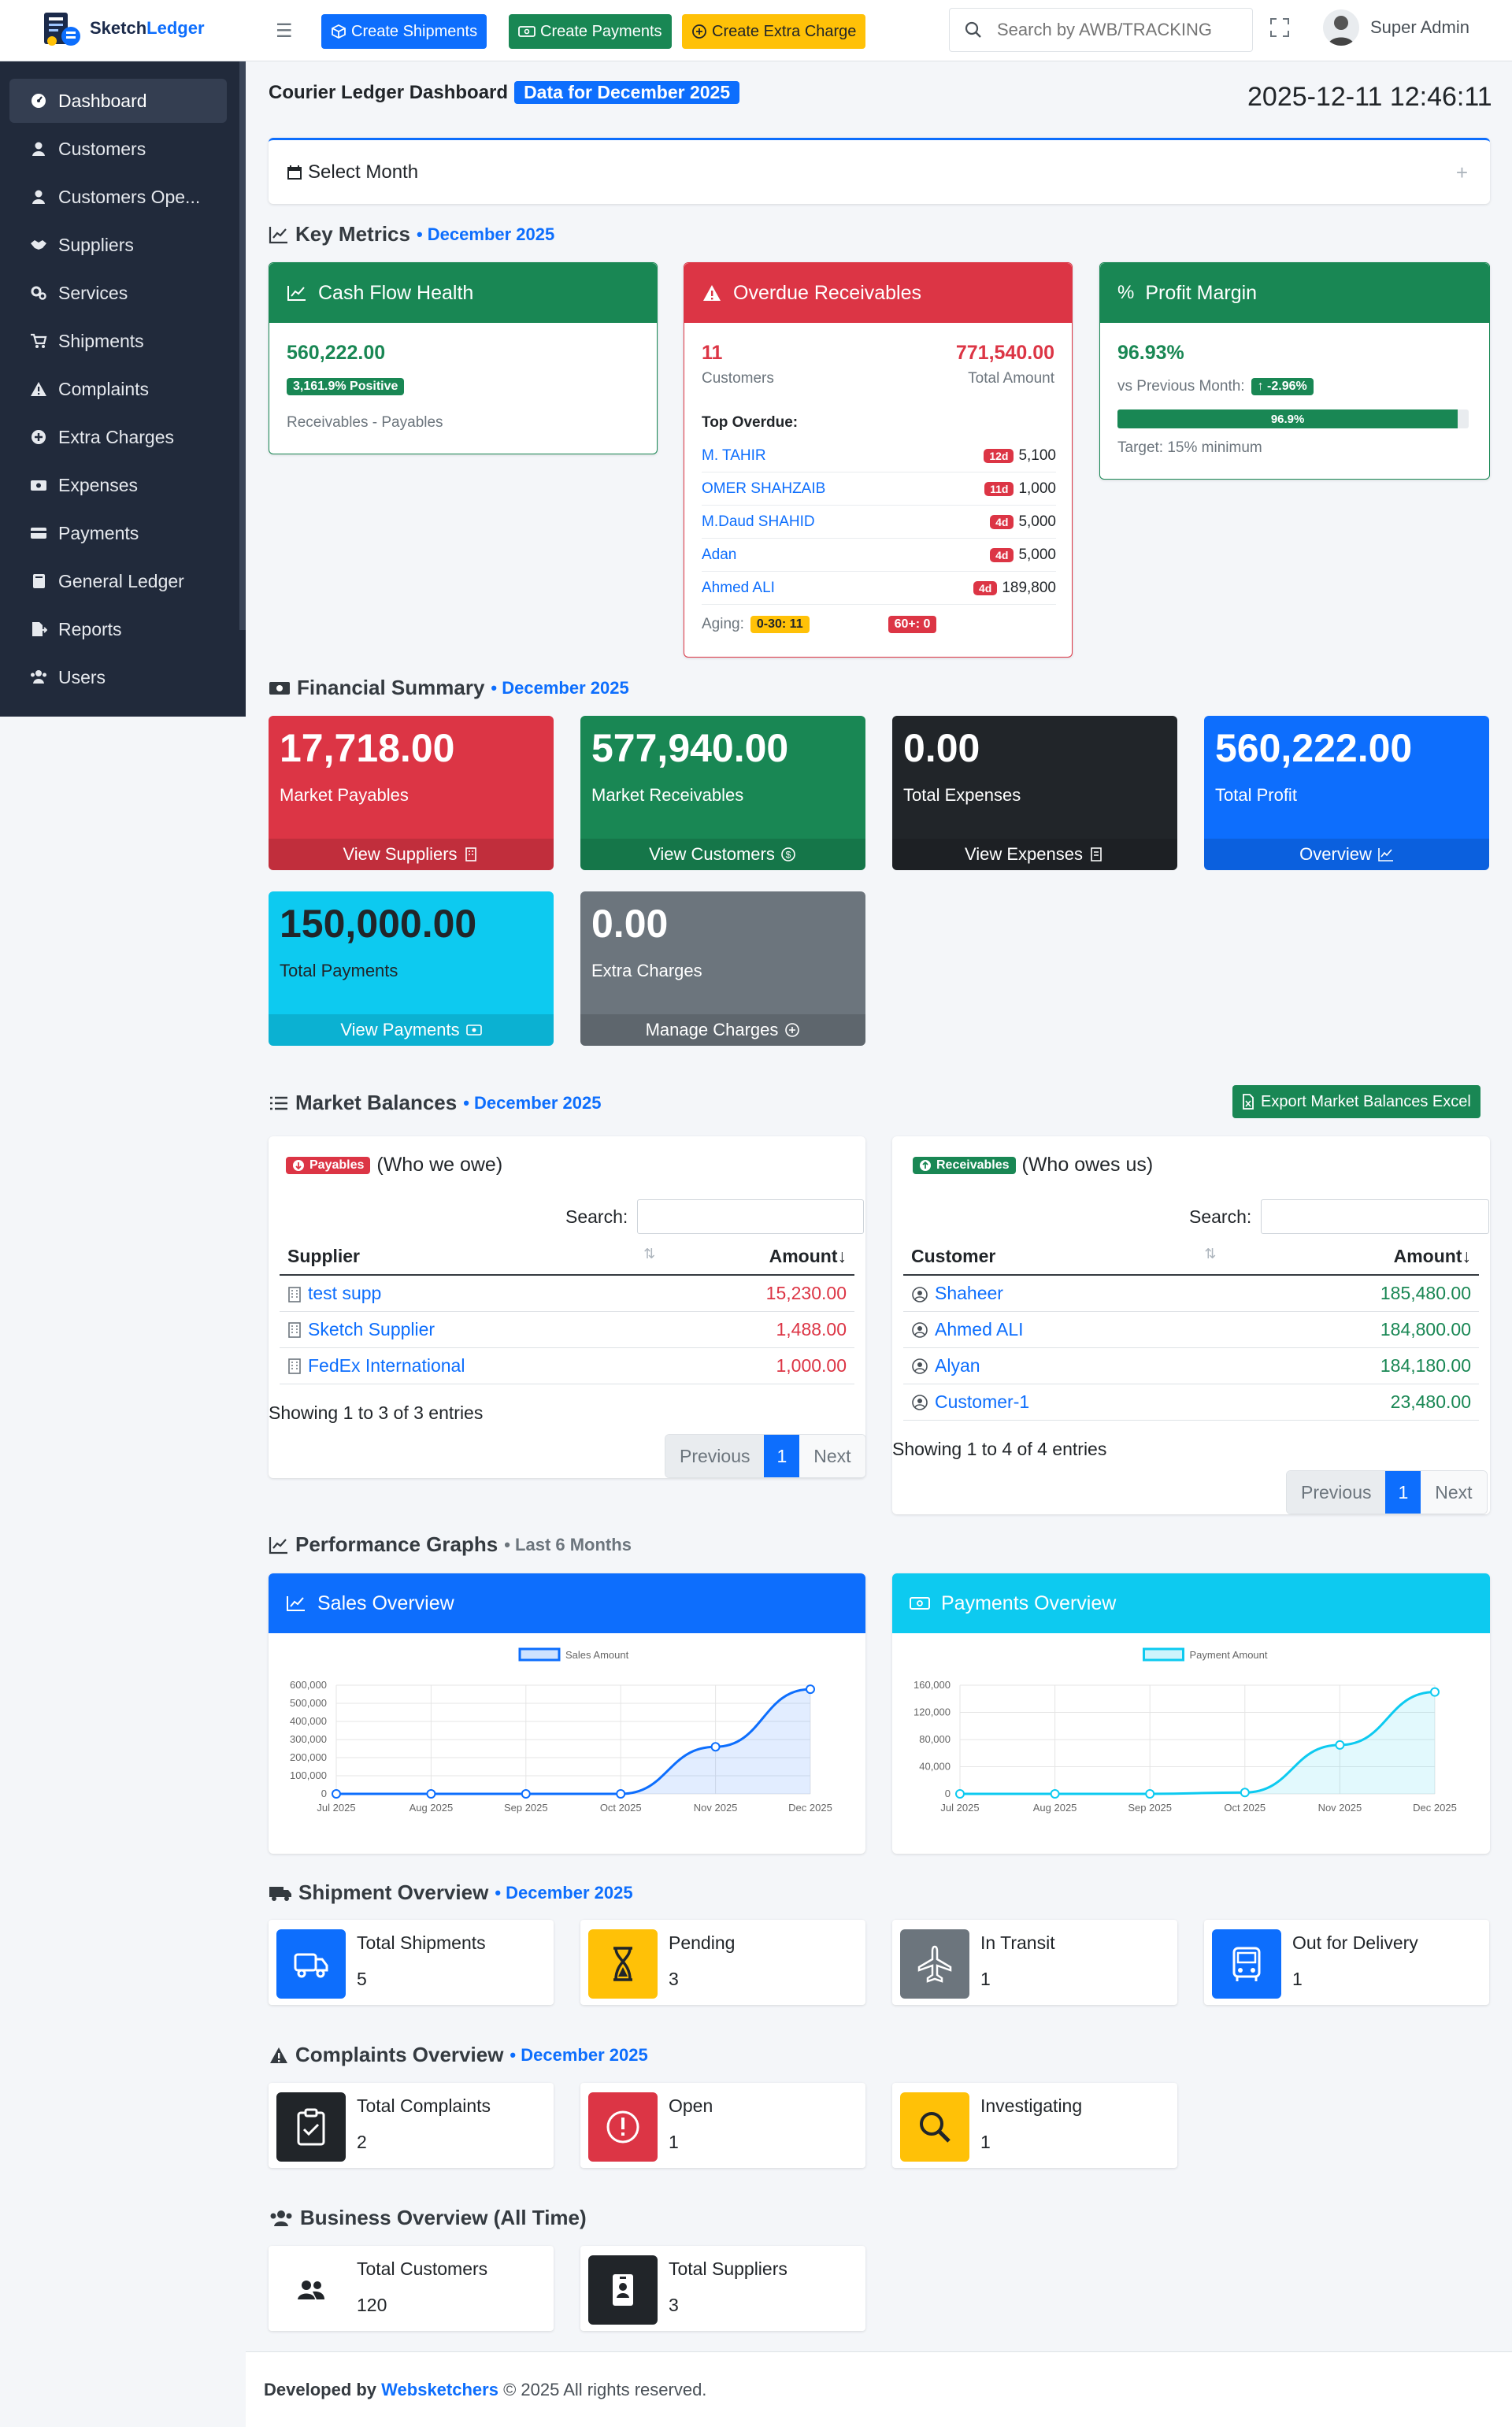  I want to click on receivables-prev-button: Previous, so click(1336, 1492).